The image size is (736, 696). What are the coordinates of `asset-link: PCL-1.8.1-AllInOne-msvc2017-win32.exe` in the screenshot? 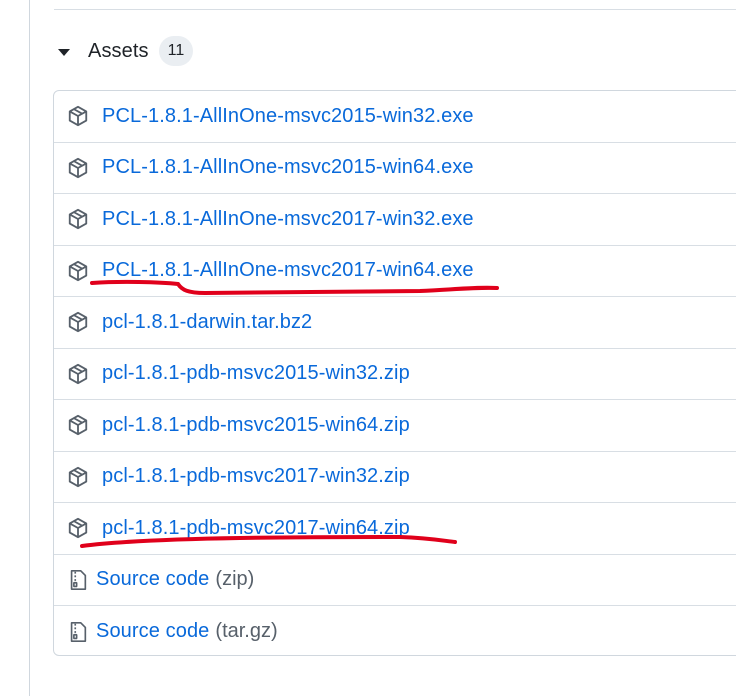 It's located at (288, 219).